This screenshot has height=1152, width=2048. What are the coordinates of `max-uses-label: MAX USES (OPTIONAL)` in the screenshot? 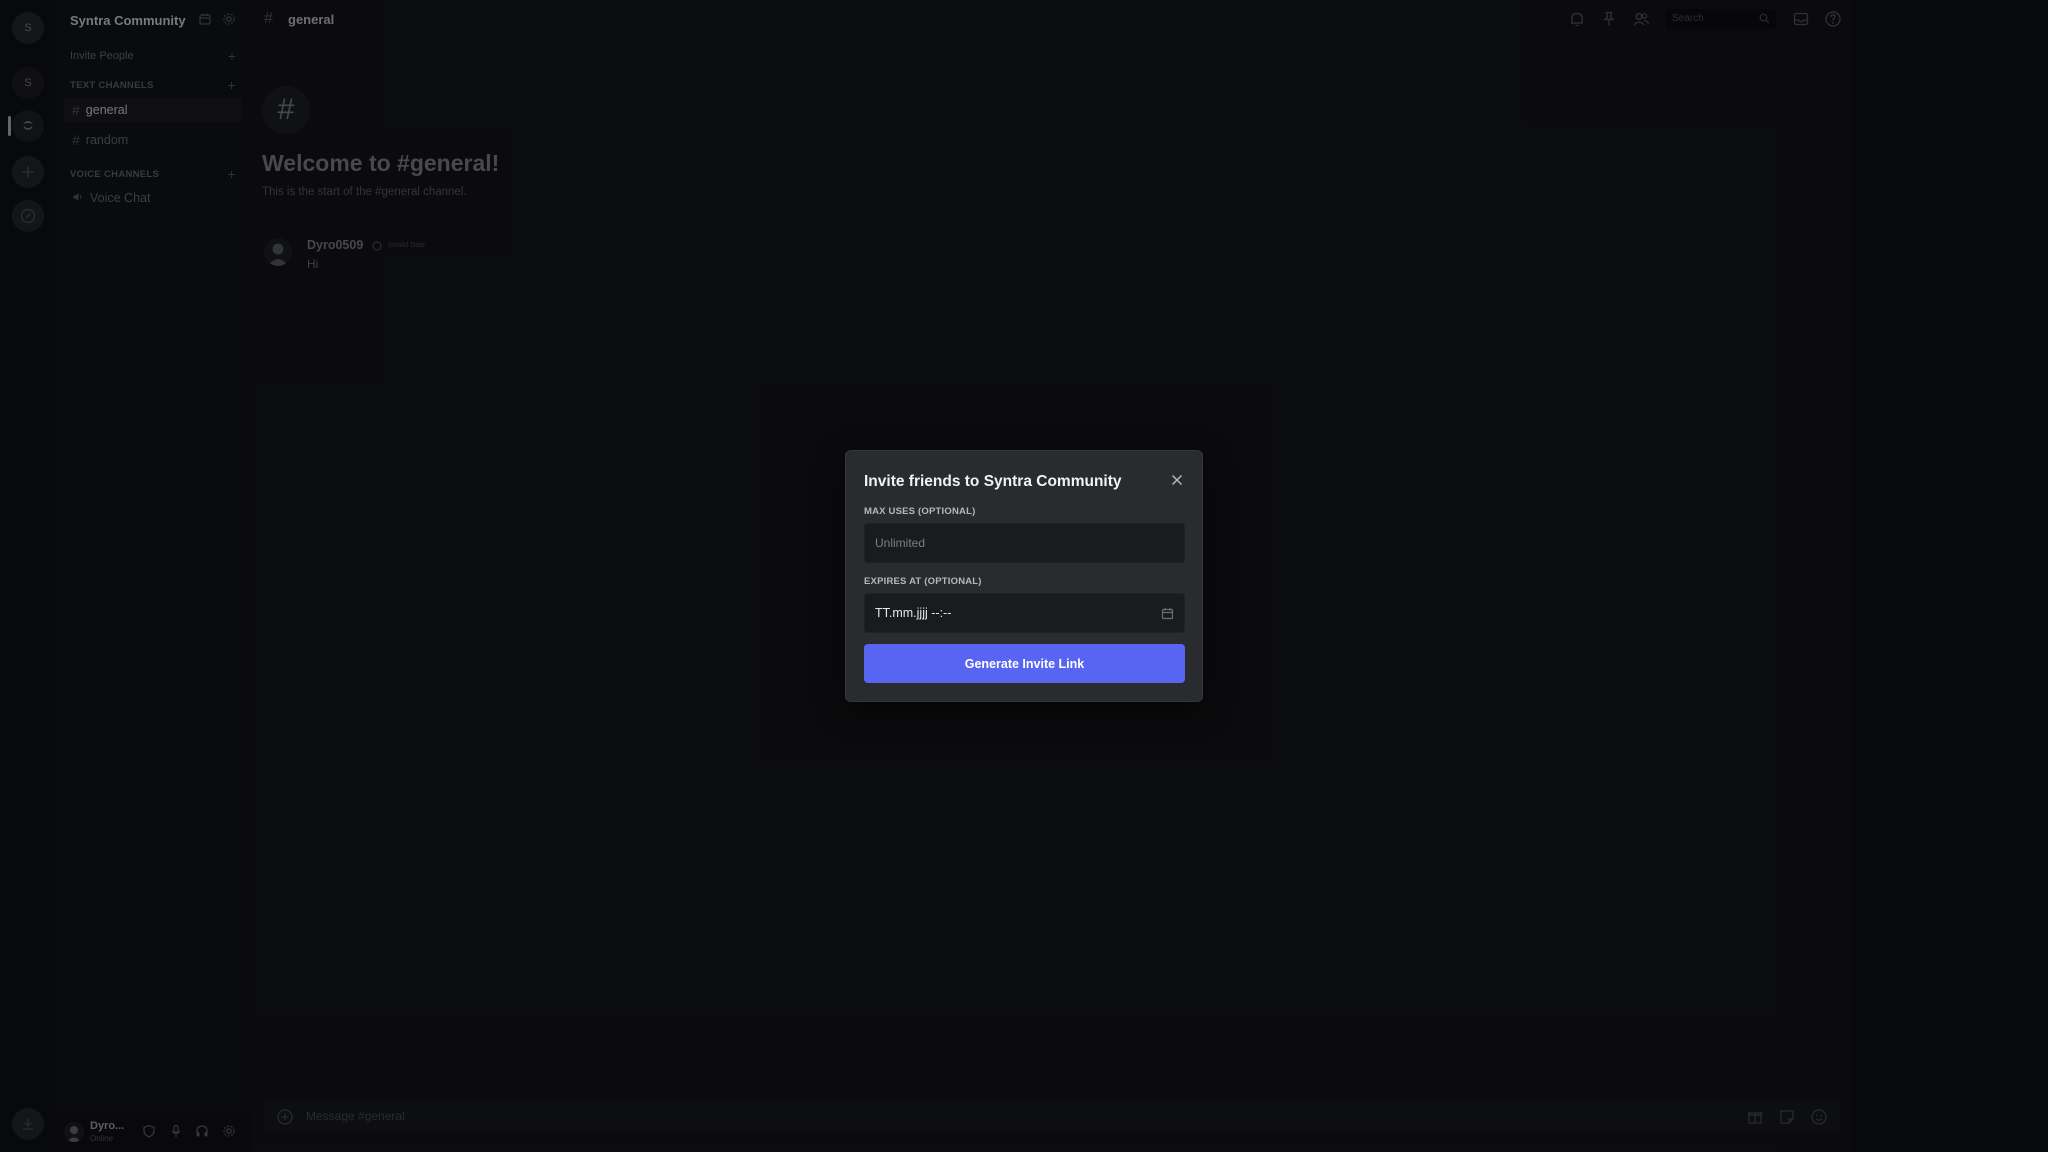 It's located at (920, 511).